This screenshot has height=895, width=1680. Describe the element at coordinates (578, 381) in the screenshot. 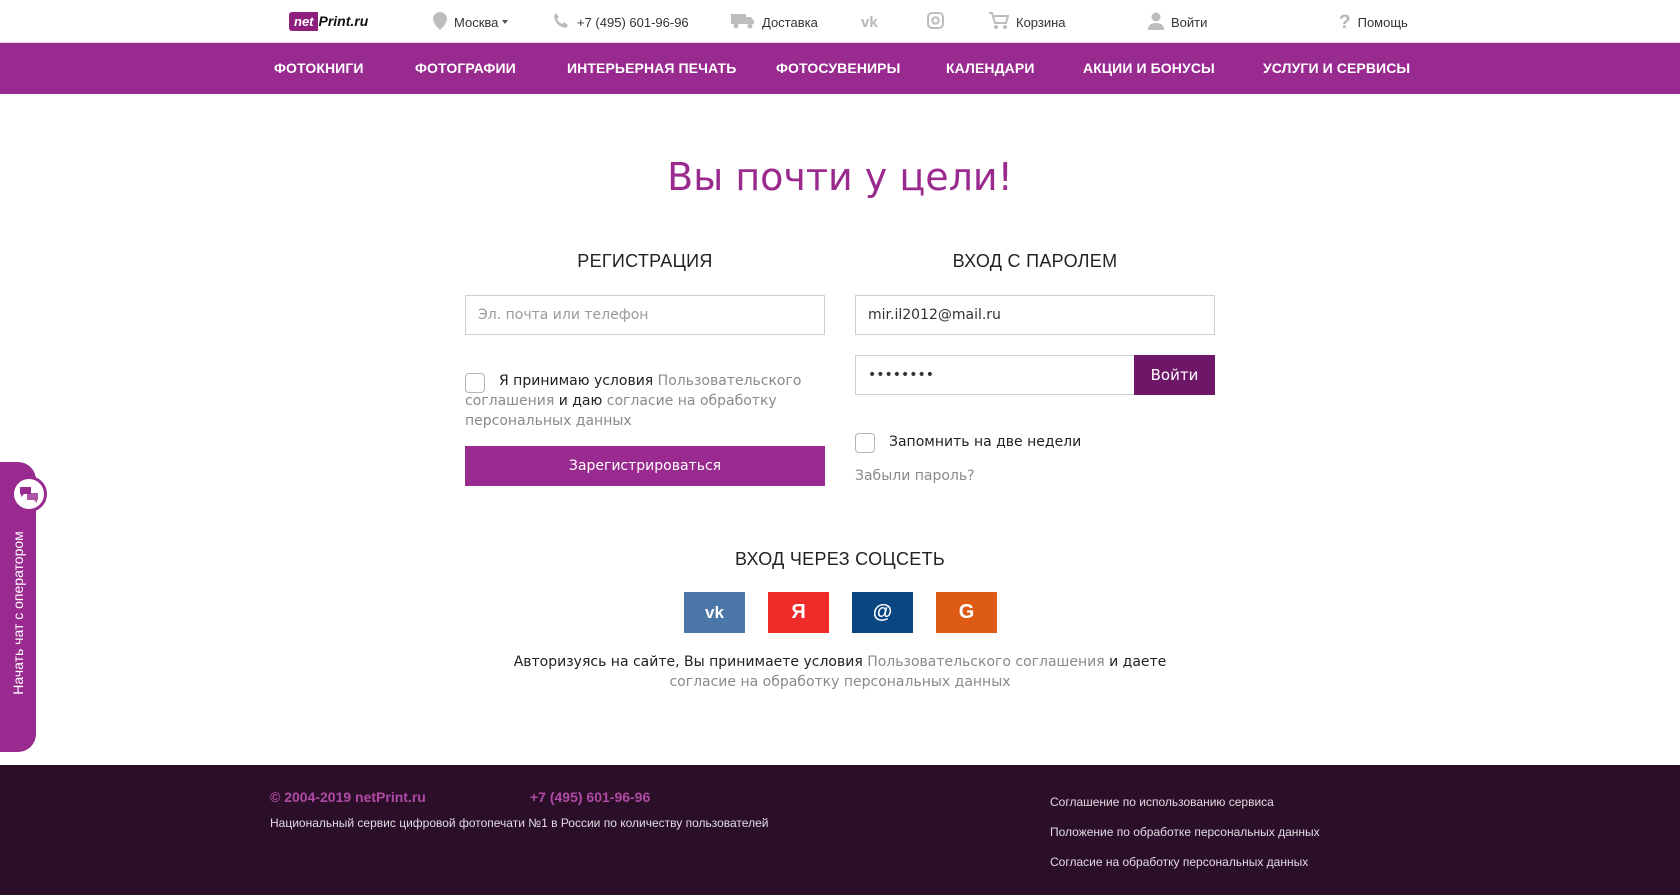

I see `terms-text-1: Я принимаю условия` at that location.